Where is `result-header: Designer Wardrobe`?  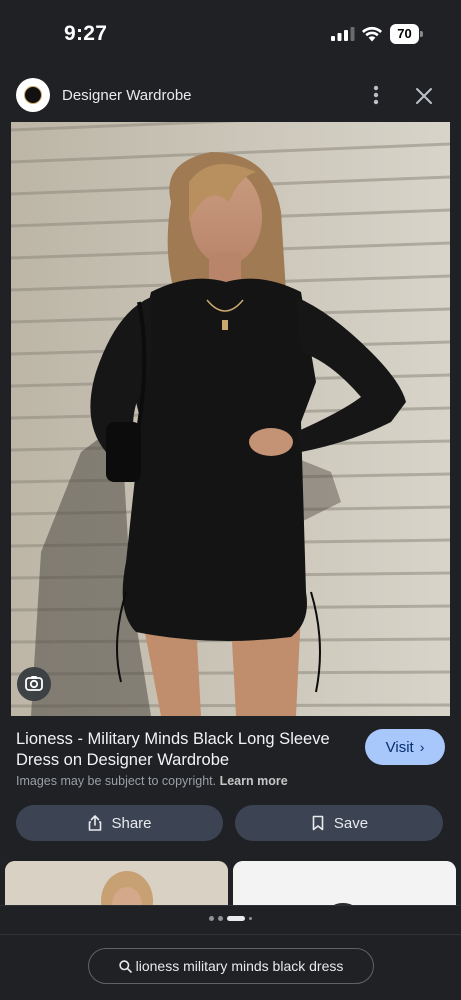 result-header: Designer Wardrobe is located at coordinates (230, 95).